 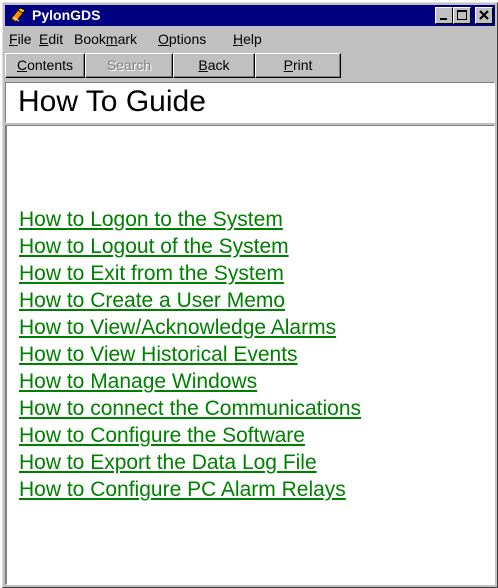 I want to click on back-accel: B, so click(x=203, y=65).